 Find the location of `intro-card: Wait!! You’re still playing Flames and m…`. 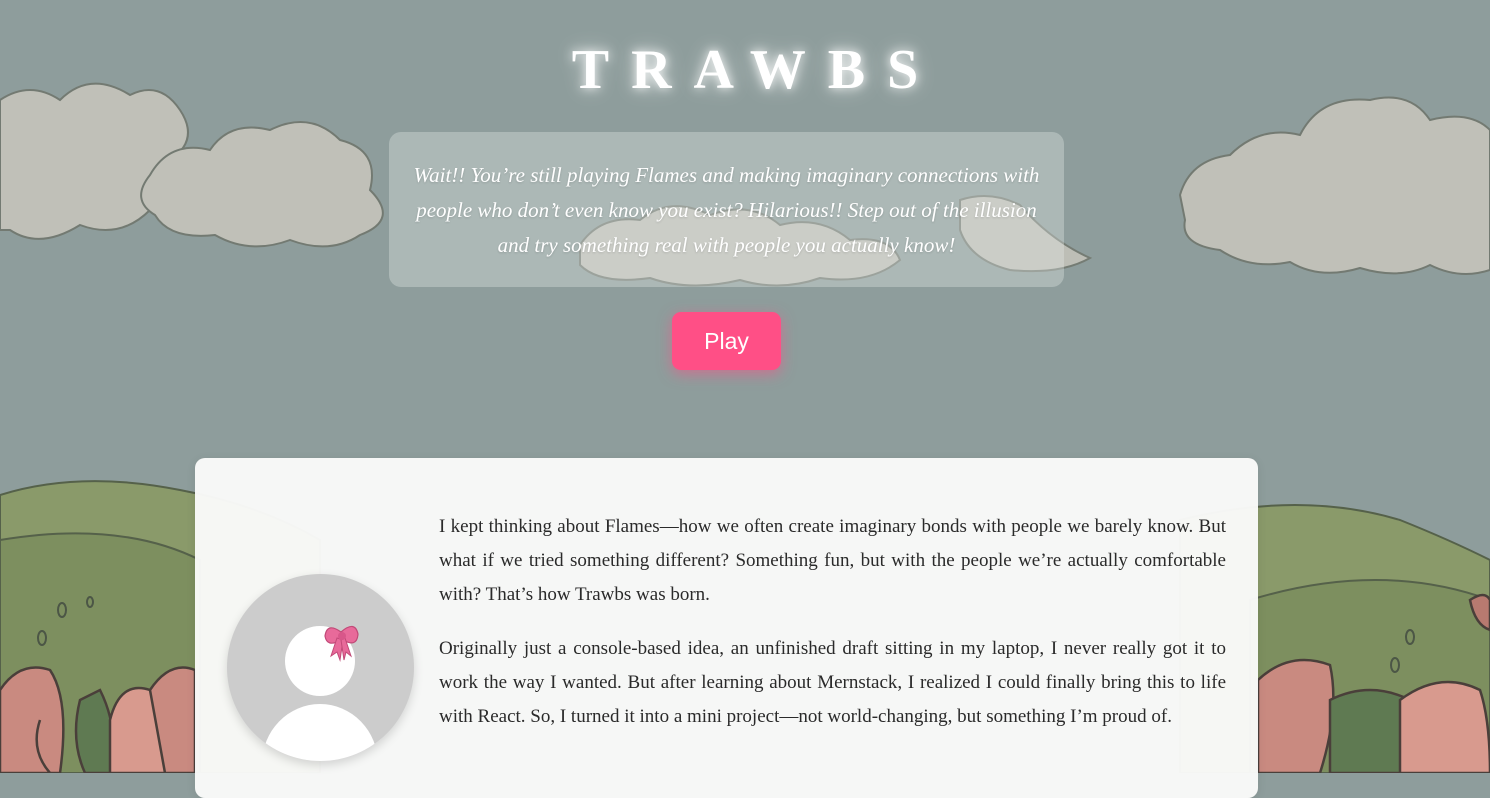

intro-card: Wait!! You’re still playing Flames and m… is located at coordinates (726, 209).